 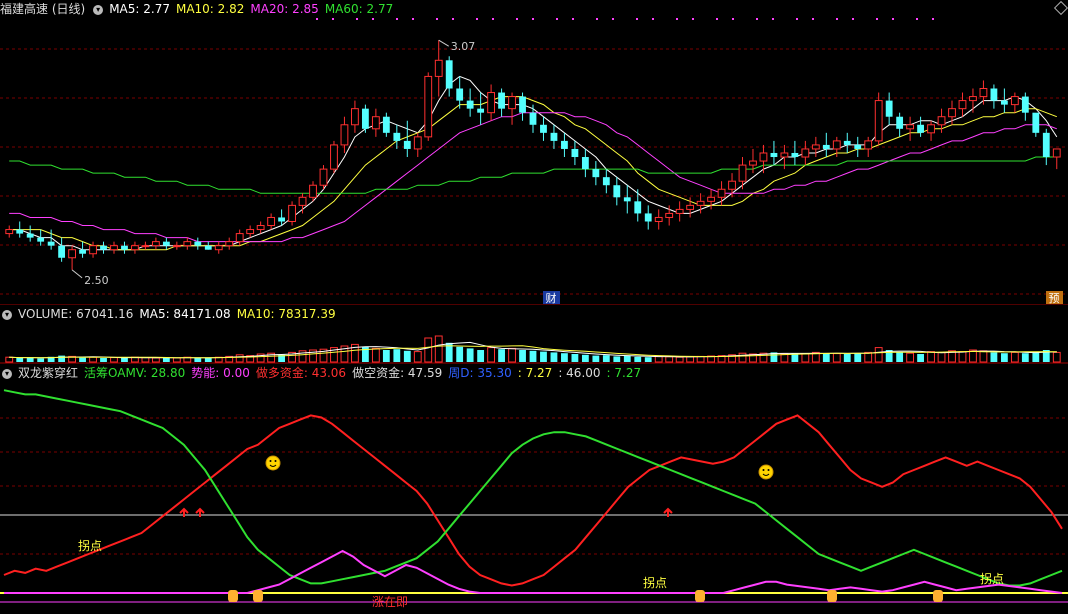 What do you see at coordinates (7, 314) in the screenshot?
I see `volume-settings-icon: ▾` at bounding box center [7, 314].